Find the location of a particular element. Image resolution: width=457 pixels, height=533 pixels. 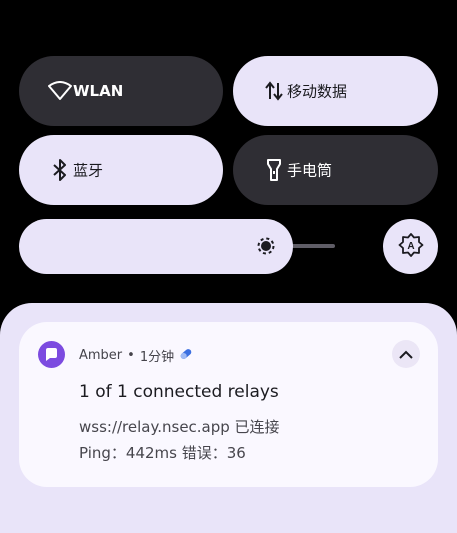

auto-brightness-button: A is located at coordinates (410, 246).